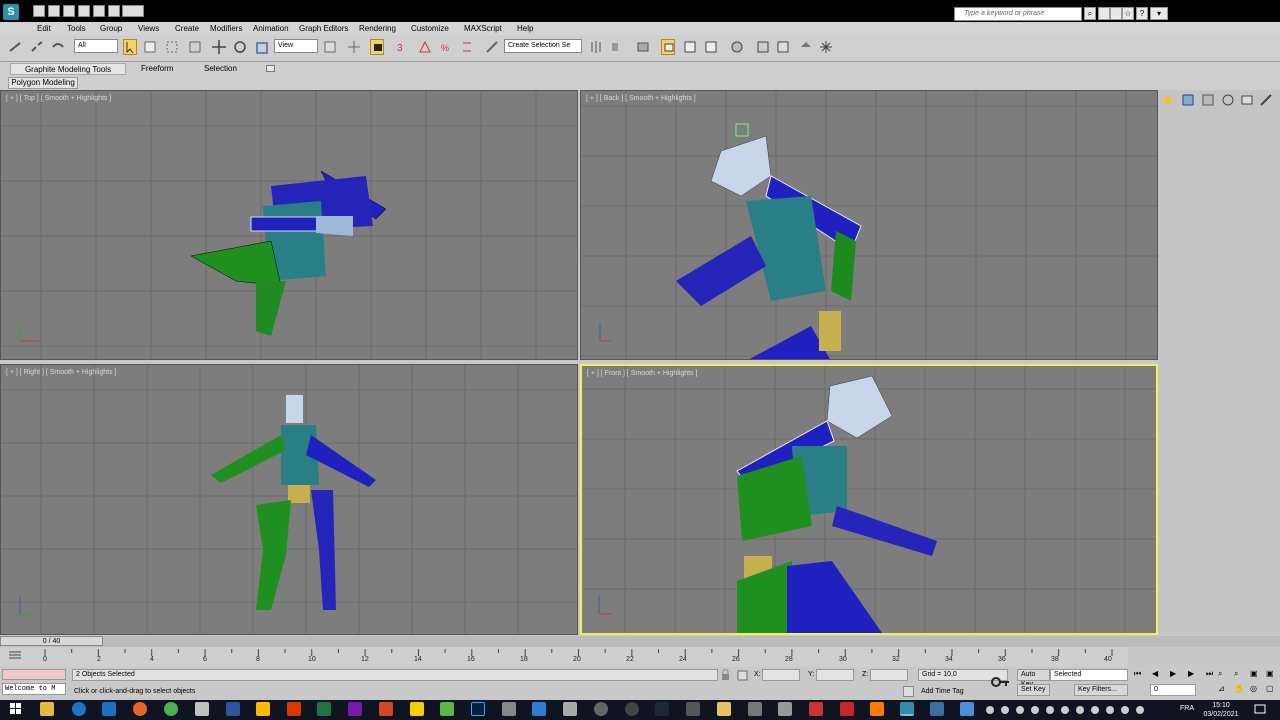 The height and width of the screenshot is (720, 1280). Describe the element at coordinates (58, 47) in the screenshot. I see `bind-spacewarp-icon` at that location.